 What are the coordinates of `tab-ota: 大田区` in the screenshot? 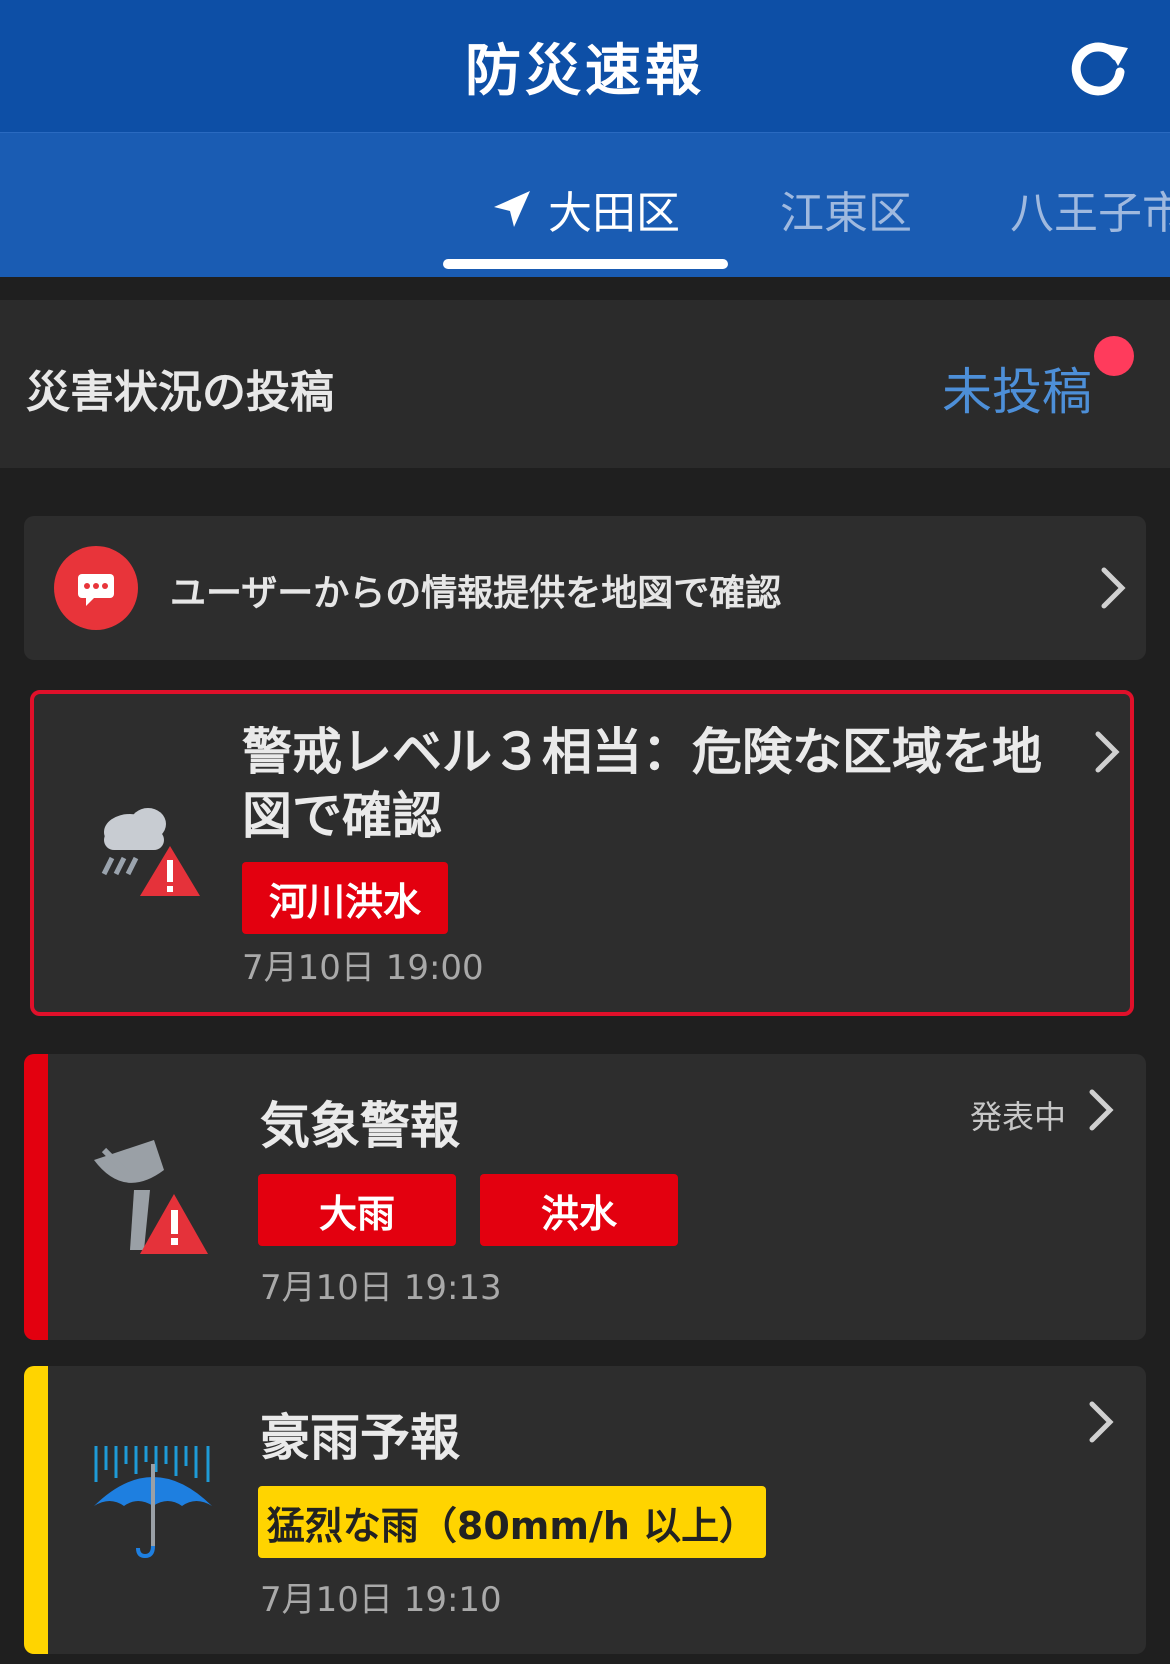 It's located at (586, 209).